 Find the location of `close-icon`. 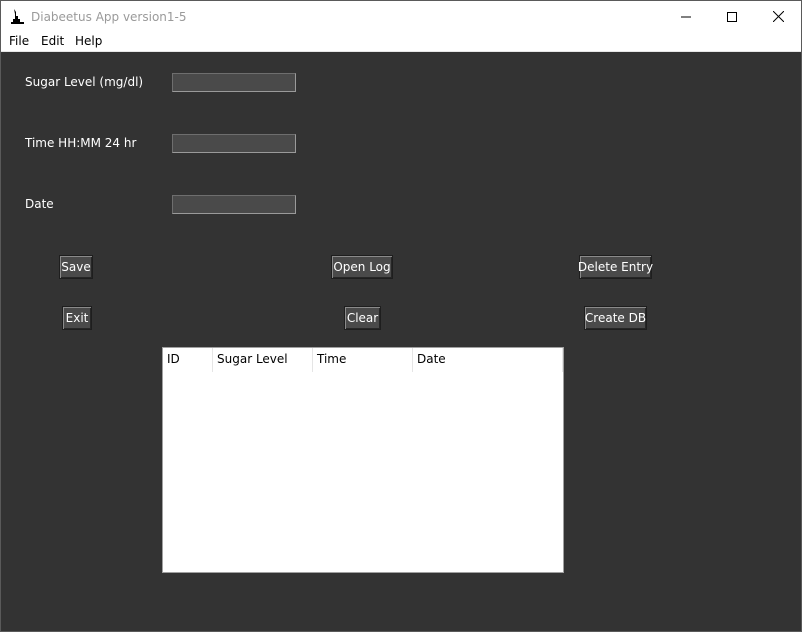

close-icon is located at coordinates (778, 16).